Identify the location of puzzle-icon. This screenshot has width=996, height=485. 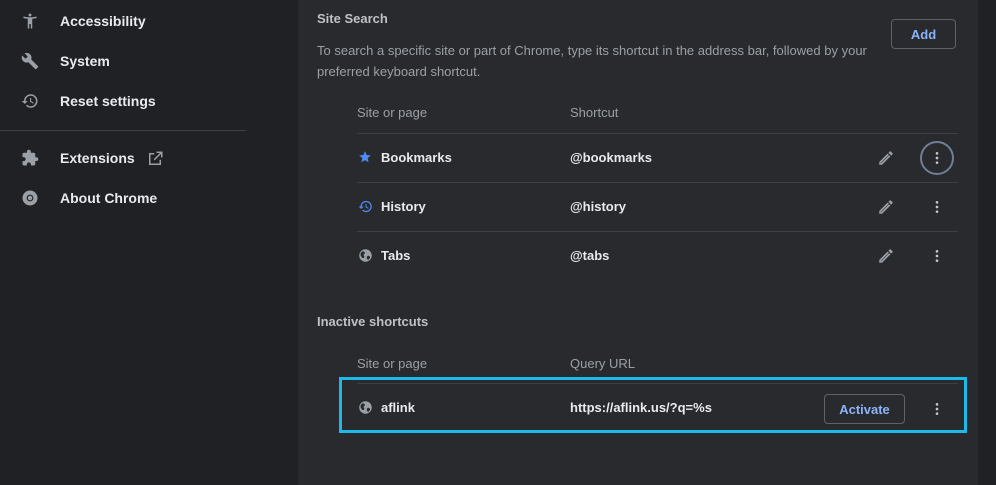
(30, 158).